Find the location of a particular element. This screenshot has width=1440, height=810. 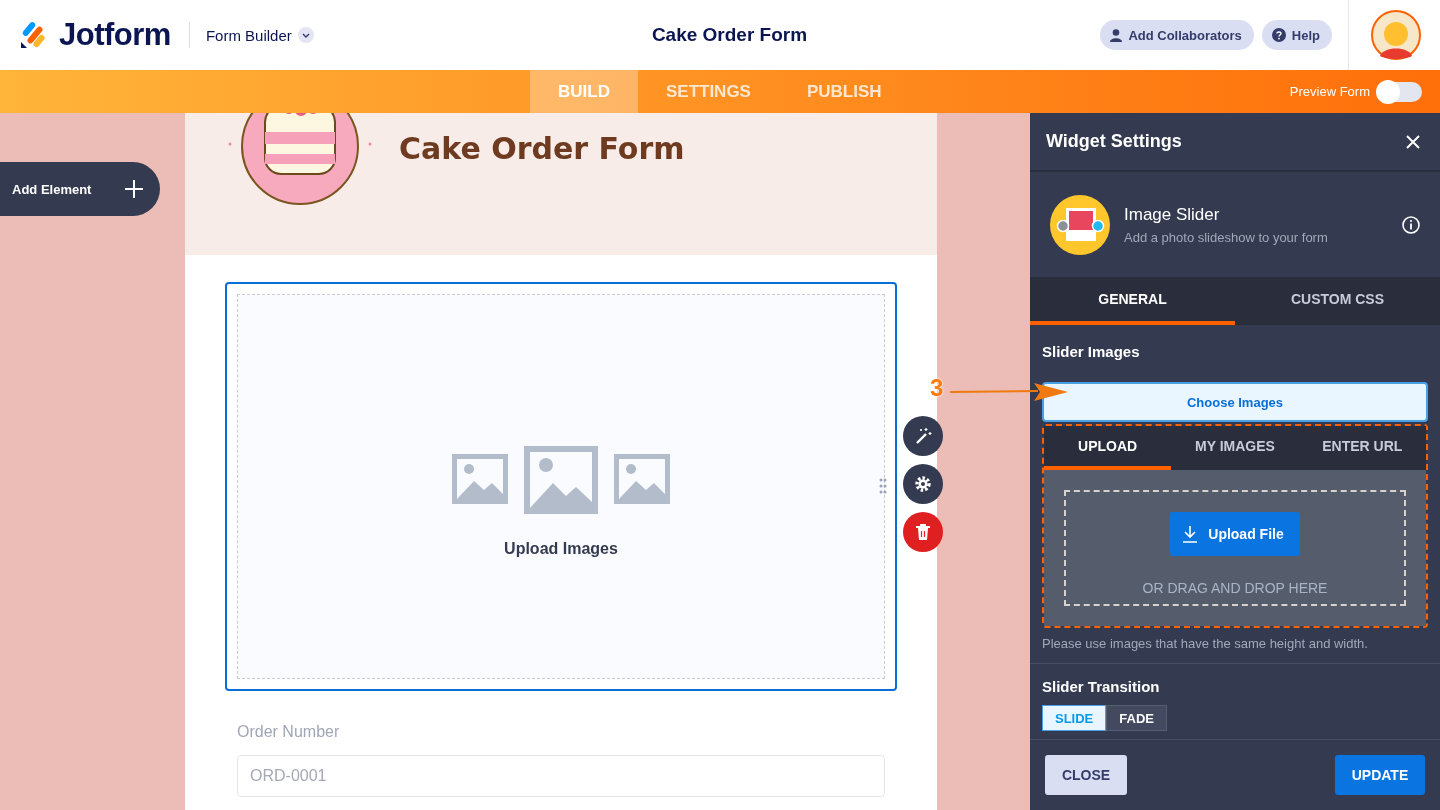

field-label: Order Number is located at coordinates (289, 732).